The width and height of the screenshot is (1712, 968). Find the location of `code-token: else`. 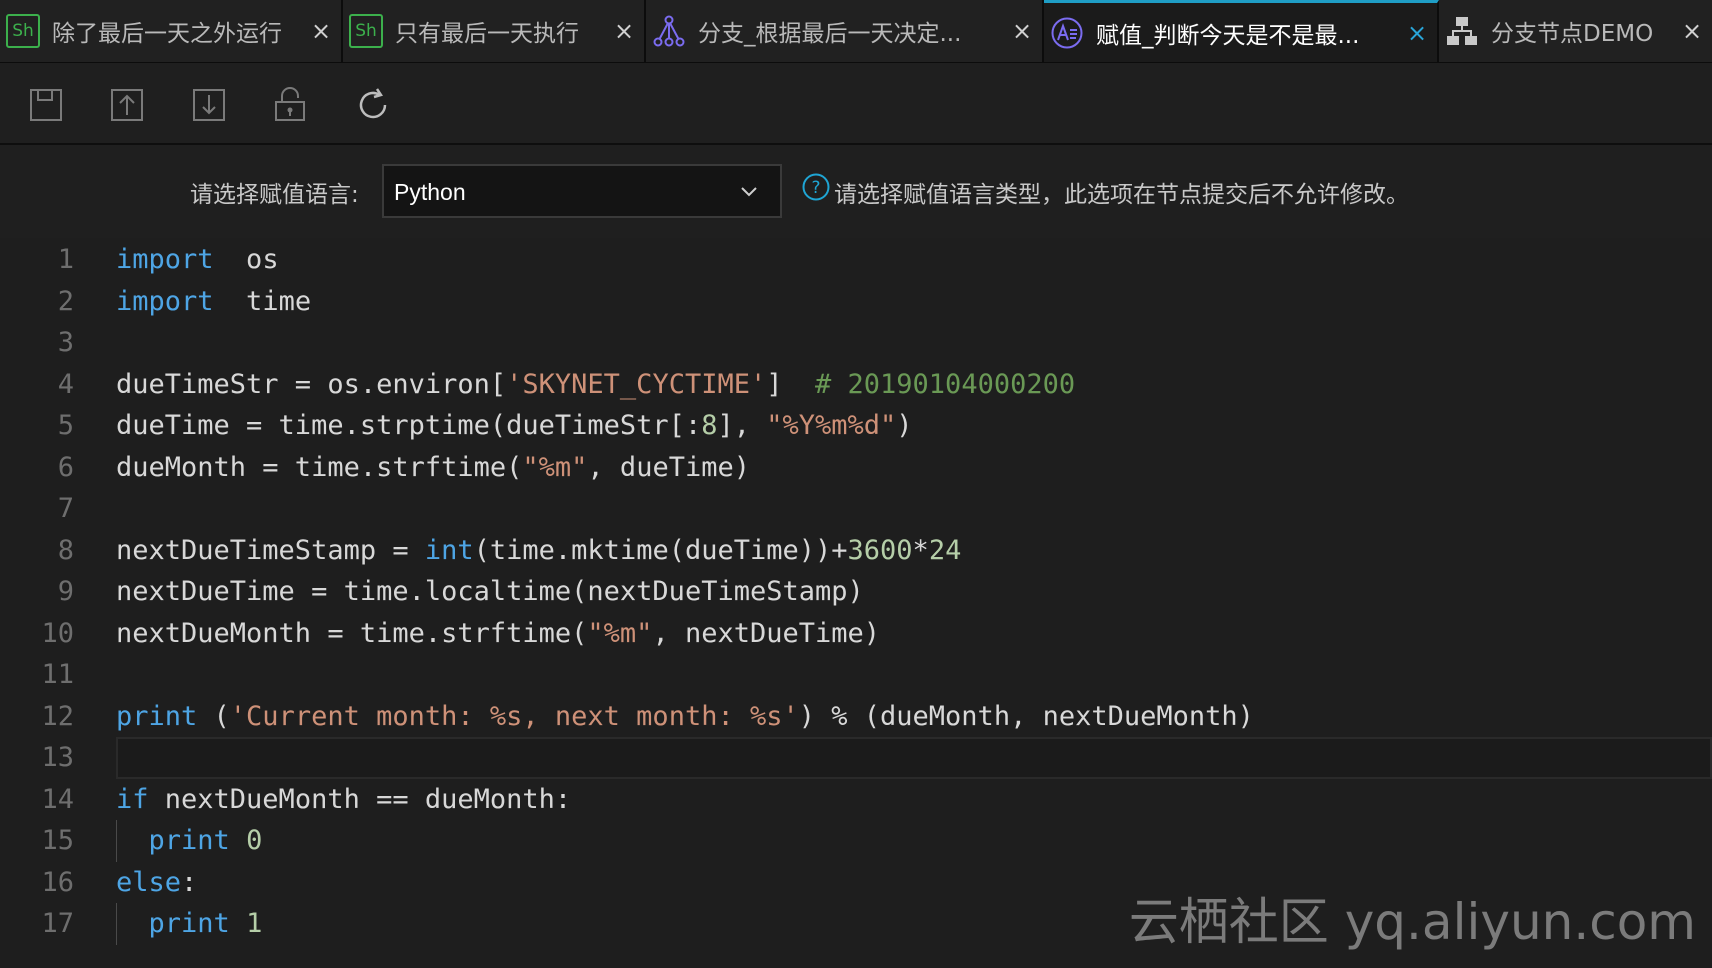

code-token: else is located at coordinates (149, 882).